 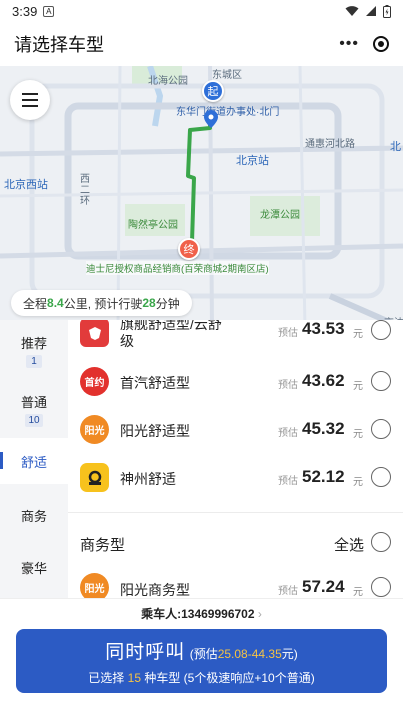 I want to click on ride-name: 阳光商务型, so click(x=155, y=590).